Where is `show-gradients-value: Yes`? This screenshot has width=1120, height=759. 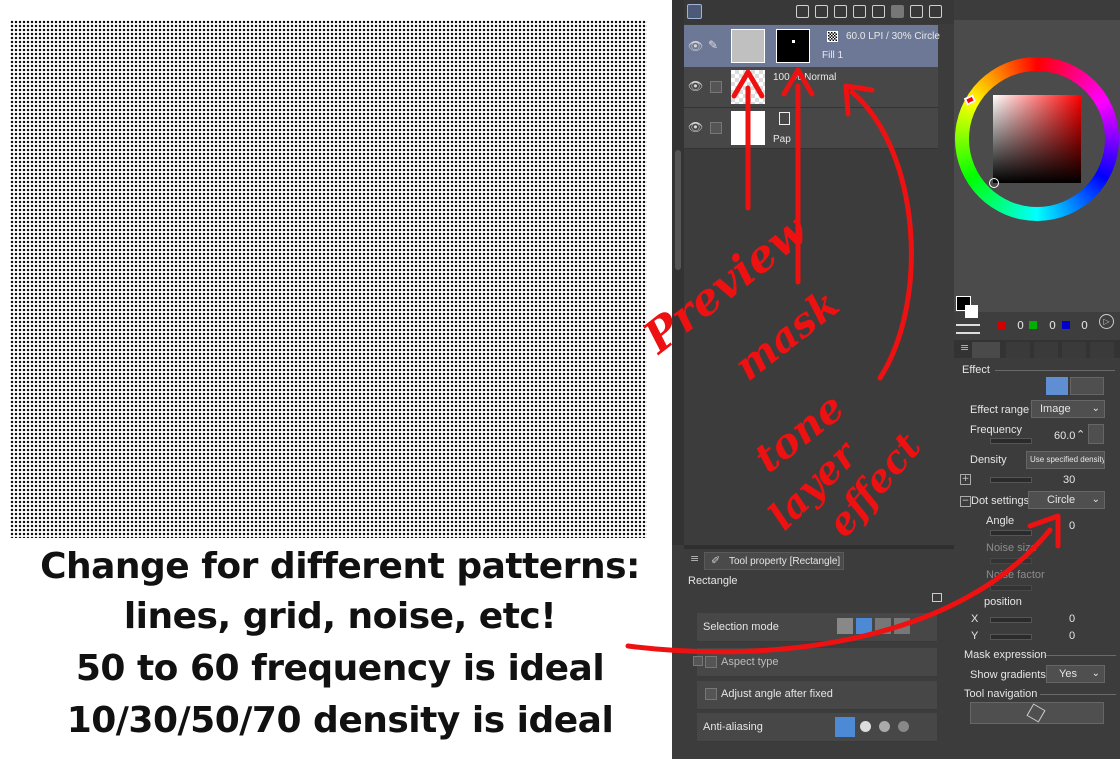 show-gradients-value: Yes is located at coordinates (1068, 674).